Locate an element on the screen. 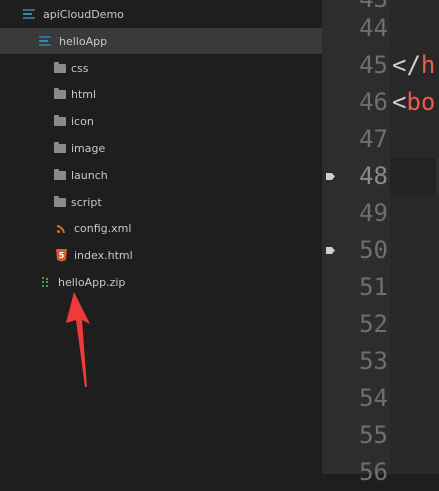 Image resolution: width=439 pixels, height=491 pixels. arrow-shape is located at coordinates (78, 339).